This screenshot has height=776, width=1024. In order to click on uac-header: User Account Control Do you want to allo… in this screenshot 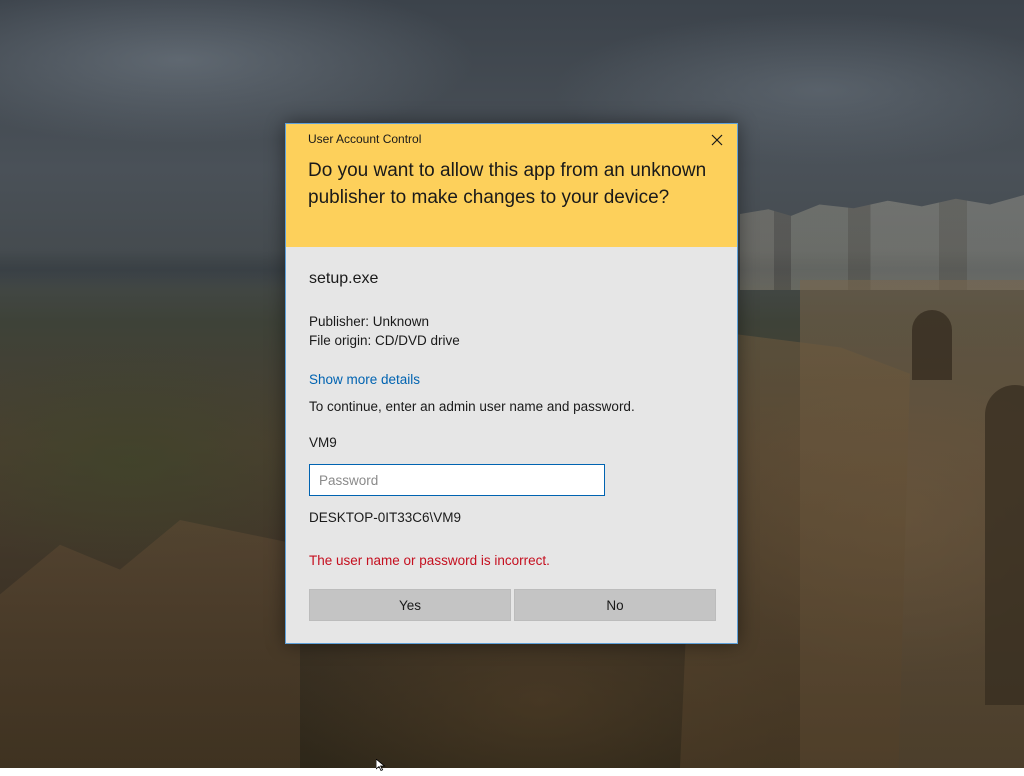, I will do `click(511, 185)`.